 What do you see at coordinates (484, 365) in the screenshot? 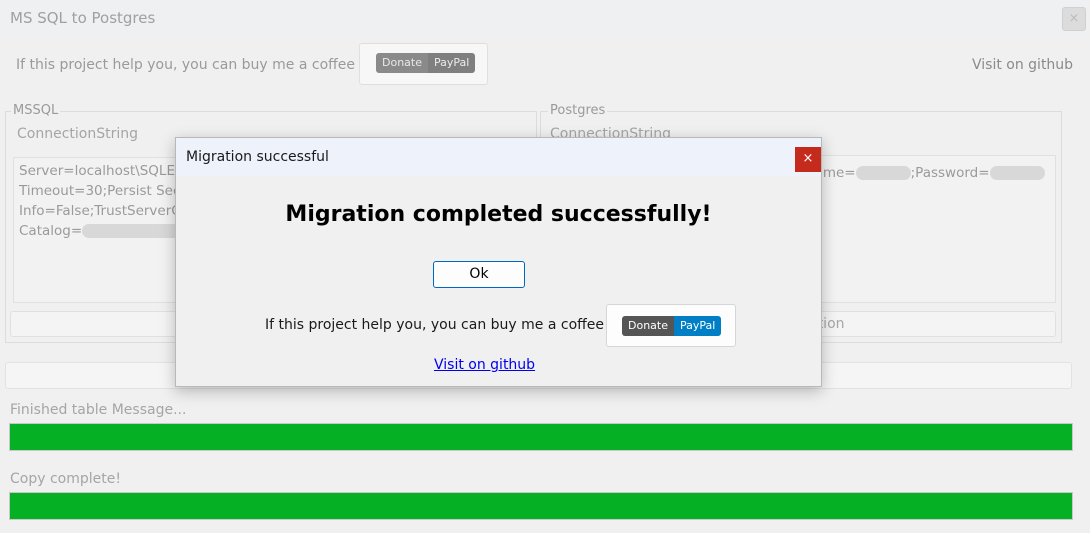
I see `dialog-github-link: Visit on github` at bounding box center [484, 365].